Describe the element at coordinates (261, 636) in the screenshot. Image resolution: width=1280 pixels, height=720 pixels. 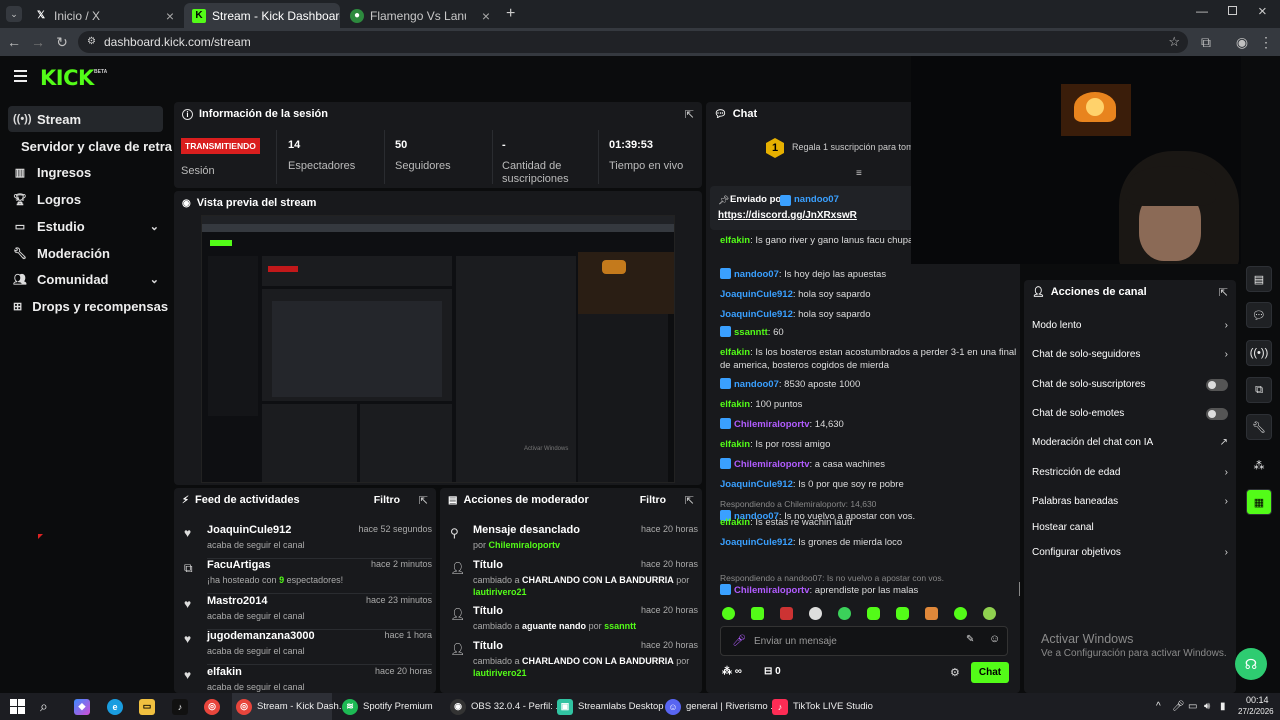
I see `feed-user: jugodemanzana3000` at that location.